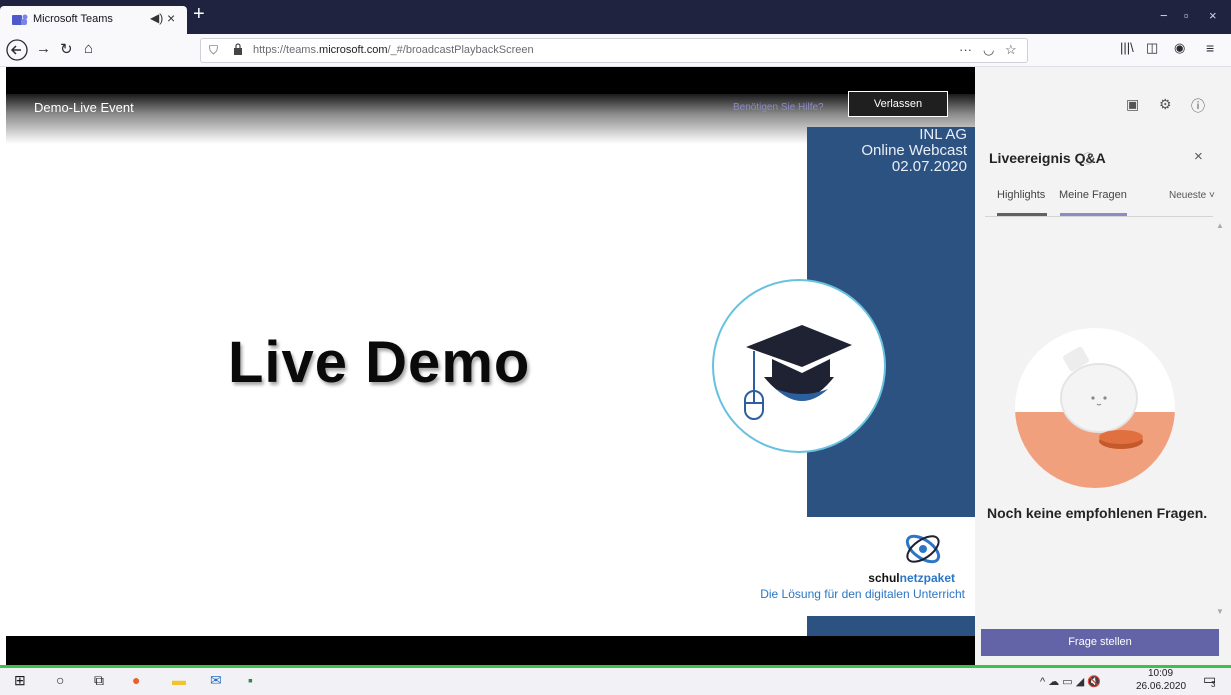 The image size is (1231, 695). Describe the element at coordinates (929, 166) in the screenshot. I see `webcast-date: 02.07.2020` at that location.